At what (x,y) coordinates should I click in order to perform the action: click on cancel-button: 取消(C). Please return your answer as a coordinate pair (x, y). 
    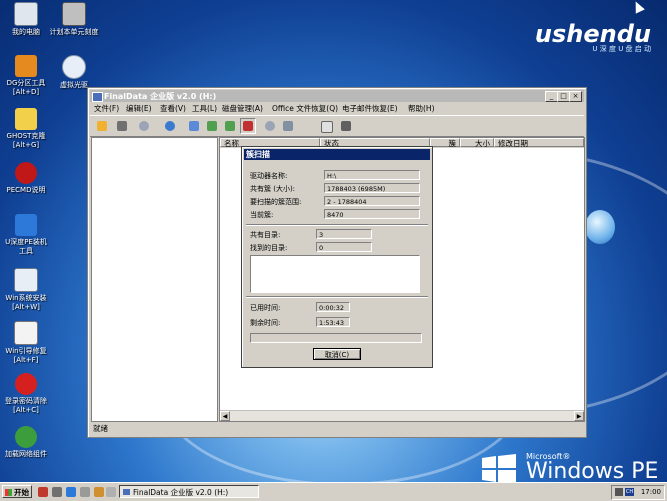
    Looking at the image, I should click on (337, 354).